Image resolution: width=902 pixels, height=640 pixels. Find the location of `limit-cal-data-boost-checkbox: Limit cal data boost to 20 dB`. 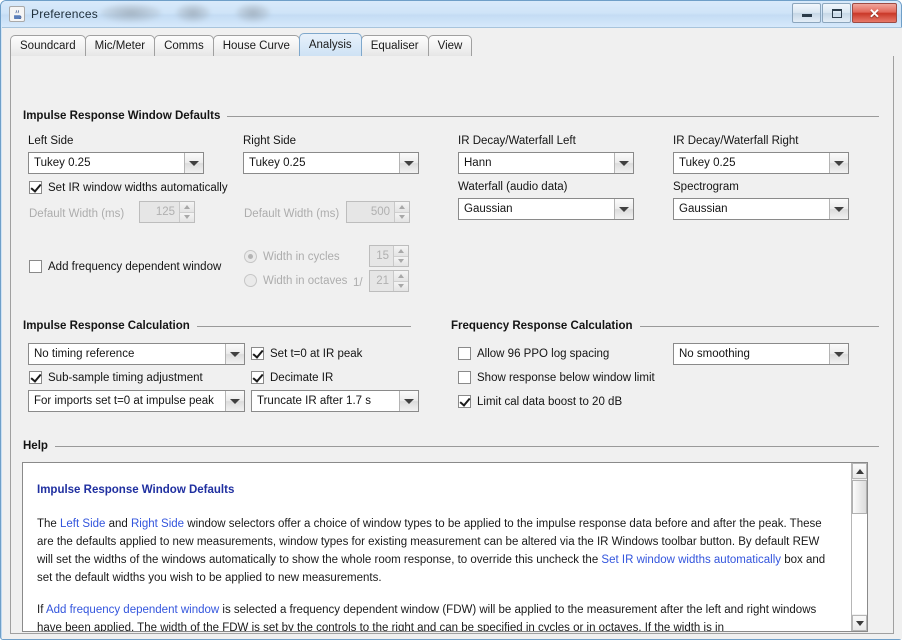

limit-cal-data-boost-checkbox: Limit cal data boost to 20 dB is located at coordinates (540, 401).